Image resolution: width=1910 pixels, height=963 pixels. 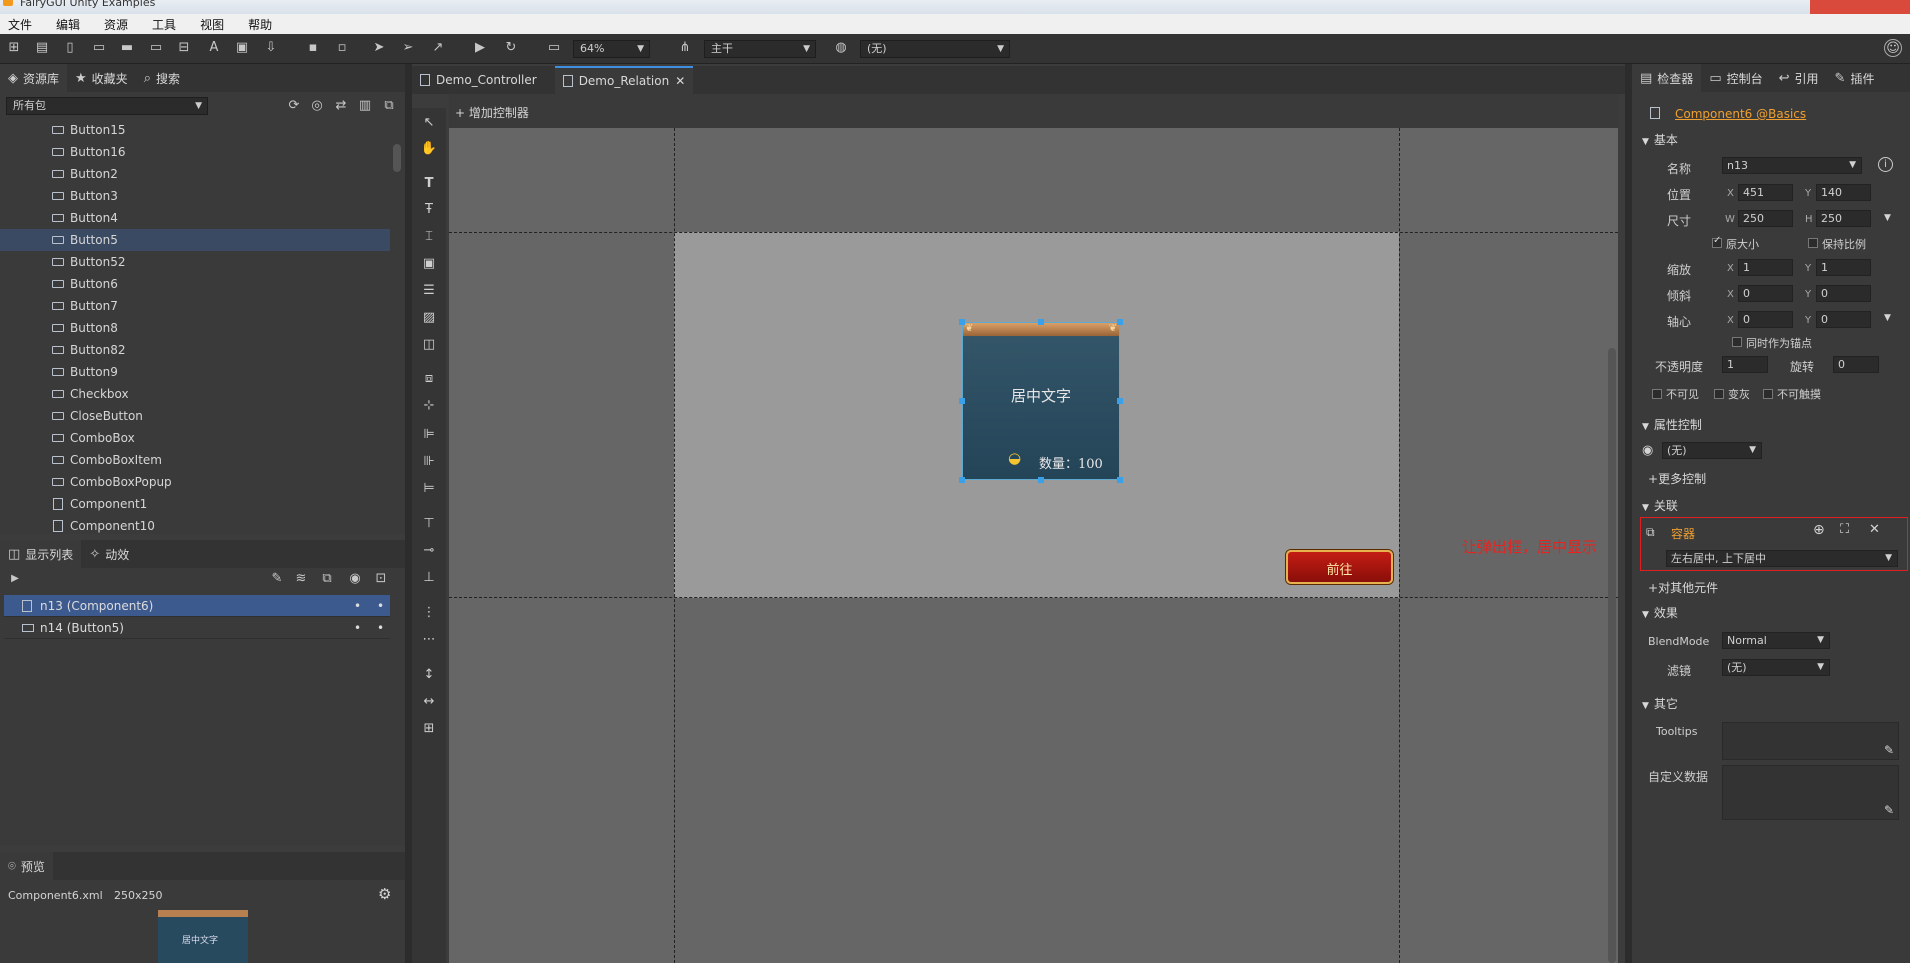 I want to click on new-progress-icon: ▭, so click(x=156, y=48).